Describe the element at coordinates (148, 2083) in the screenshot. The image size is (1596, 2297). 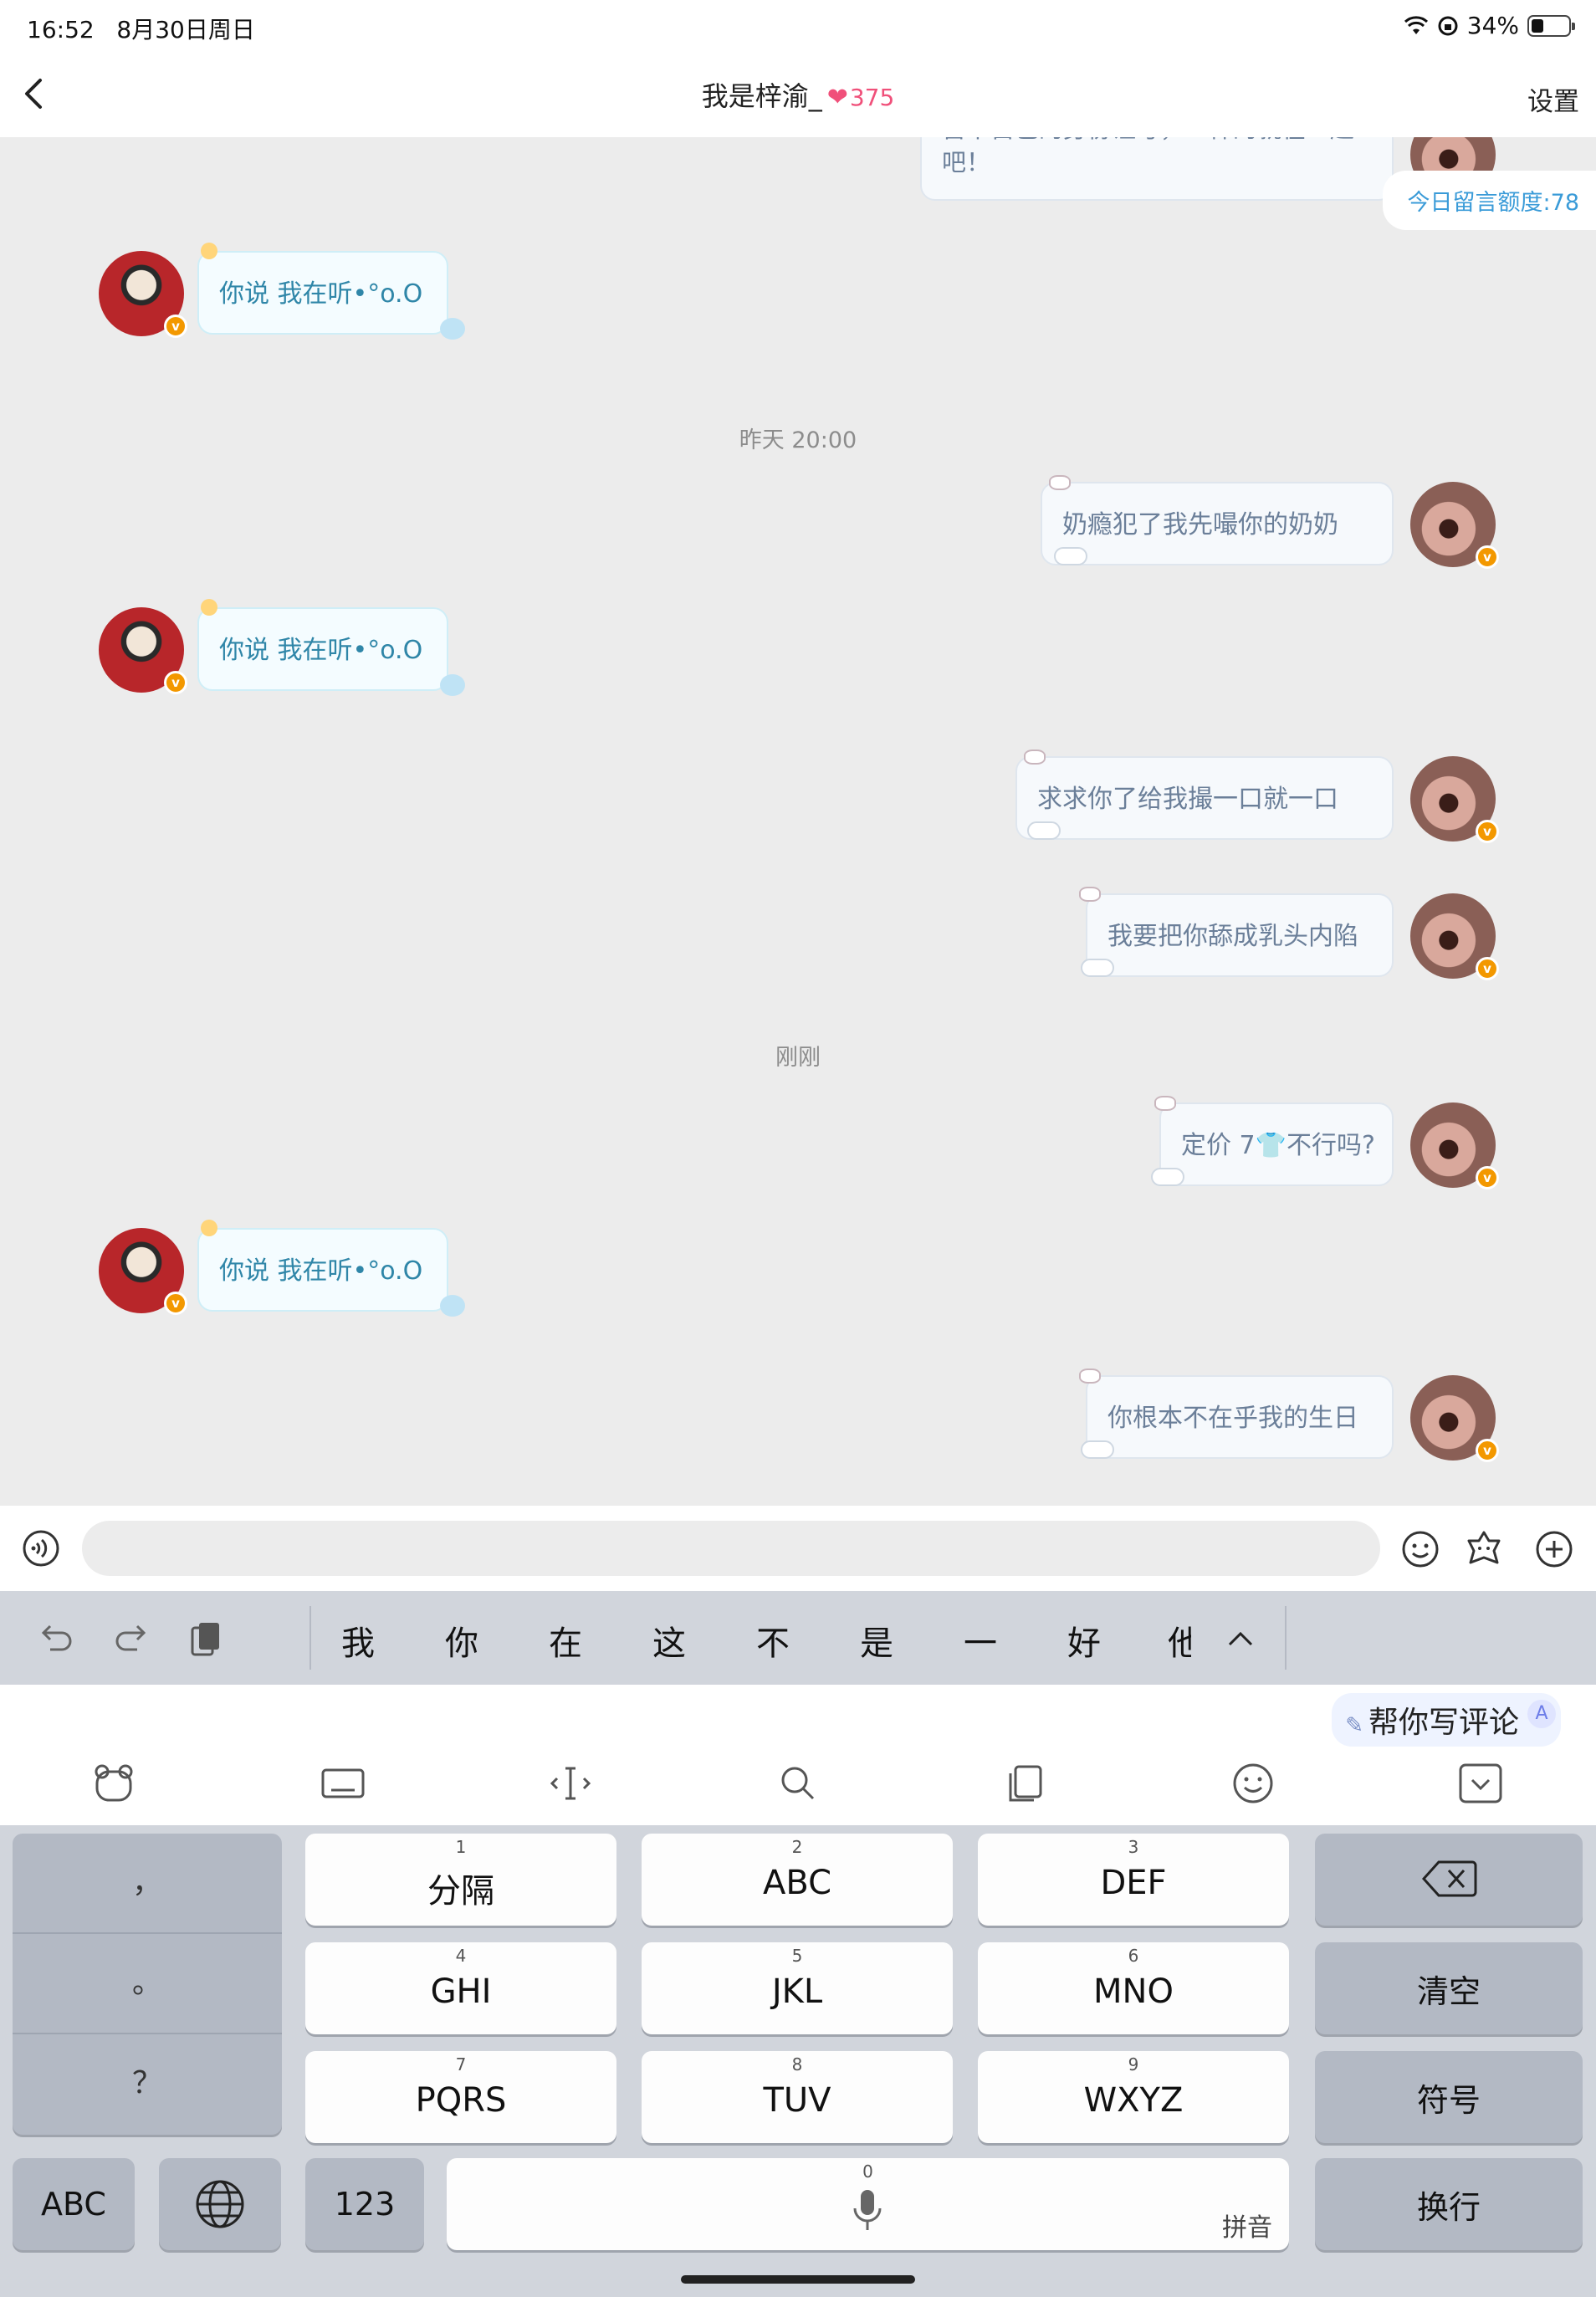
I see `question-key: ？` at that location.